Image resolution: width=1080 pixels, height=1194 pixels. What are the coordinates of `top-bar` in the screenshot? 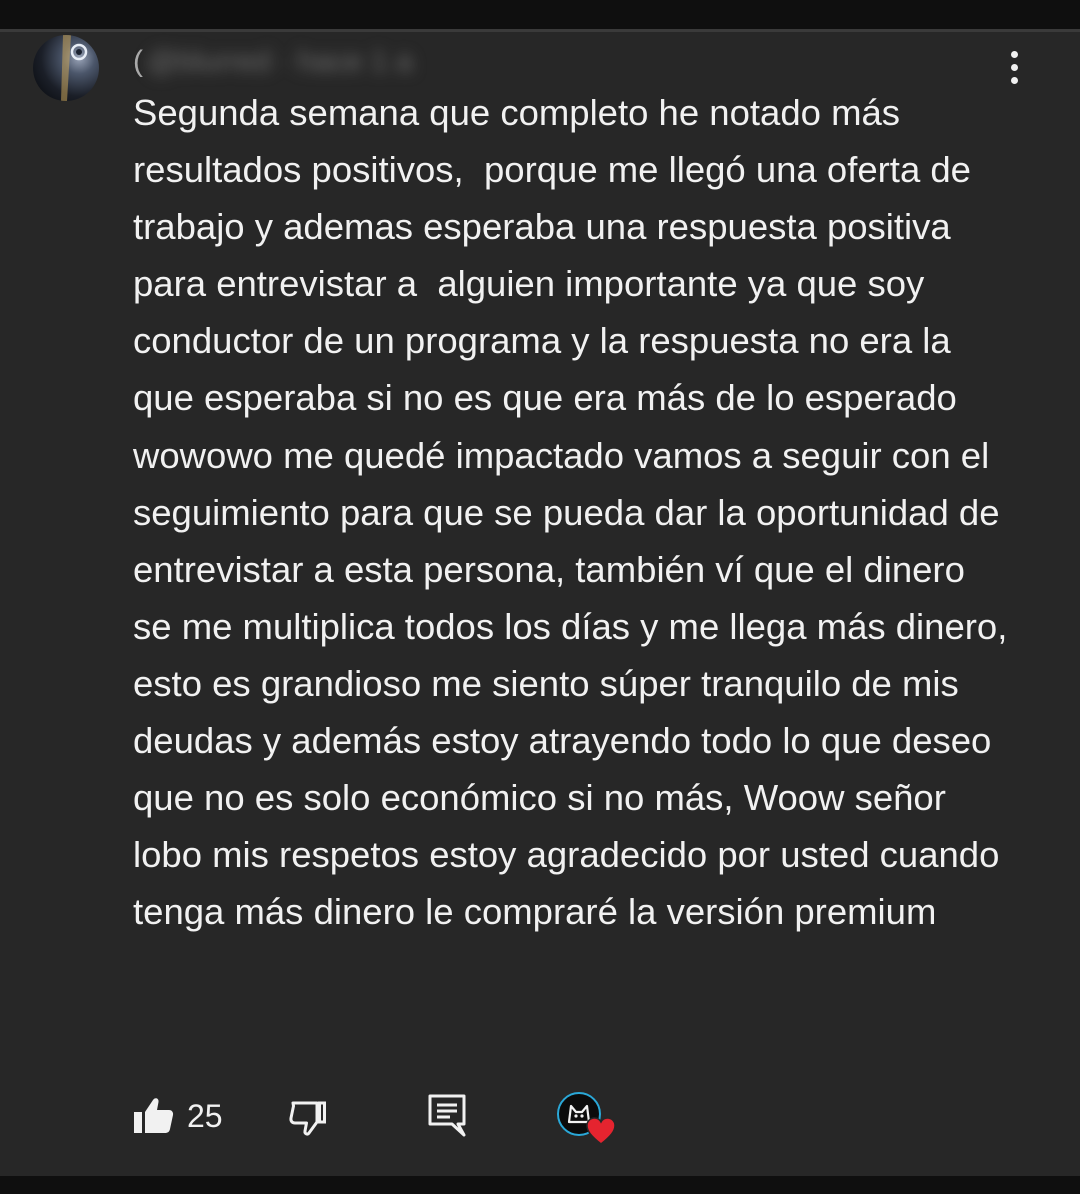 It's located at (540, 14).